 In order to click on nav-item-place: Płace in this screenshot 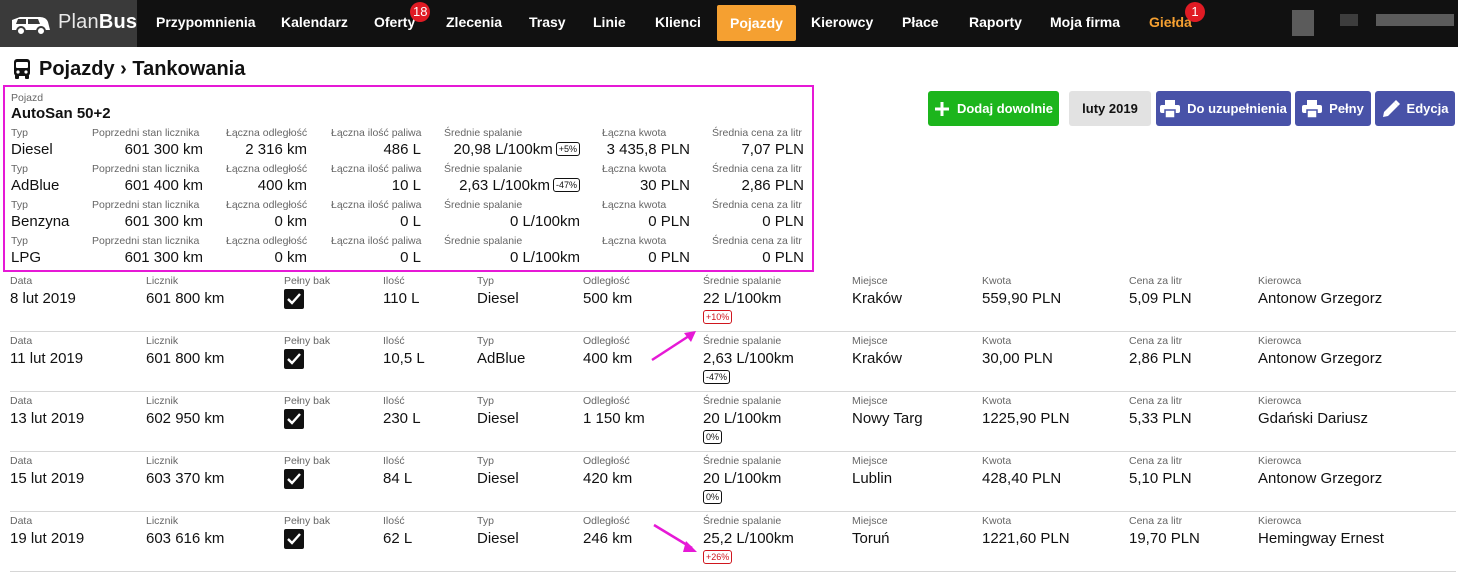, I will do `click(920, 23)`.